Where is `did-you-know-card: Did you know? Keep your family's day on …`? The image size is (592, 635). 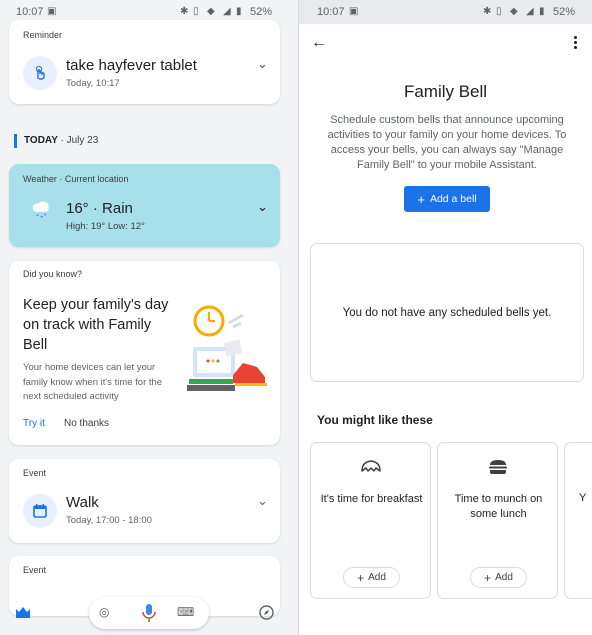
did-you-know-card: Did you know? Keep your family's day on … is located at coordinates (144, 353).